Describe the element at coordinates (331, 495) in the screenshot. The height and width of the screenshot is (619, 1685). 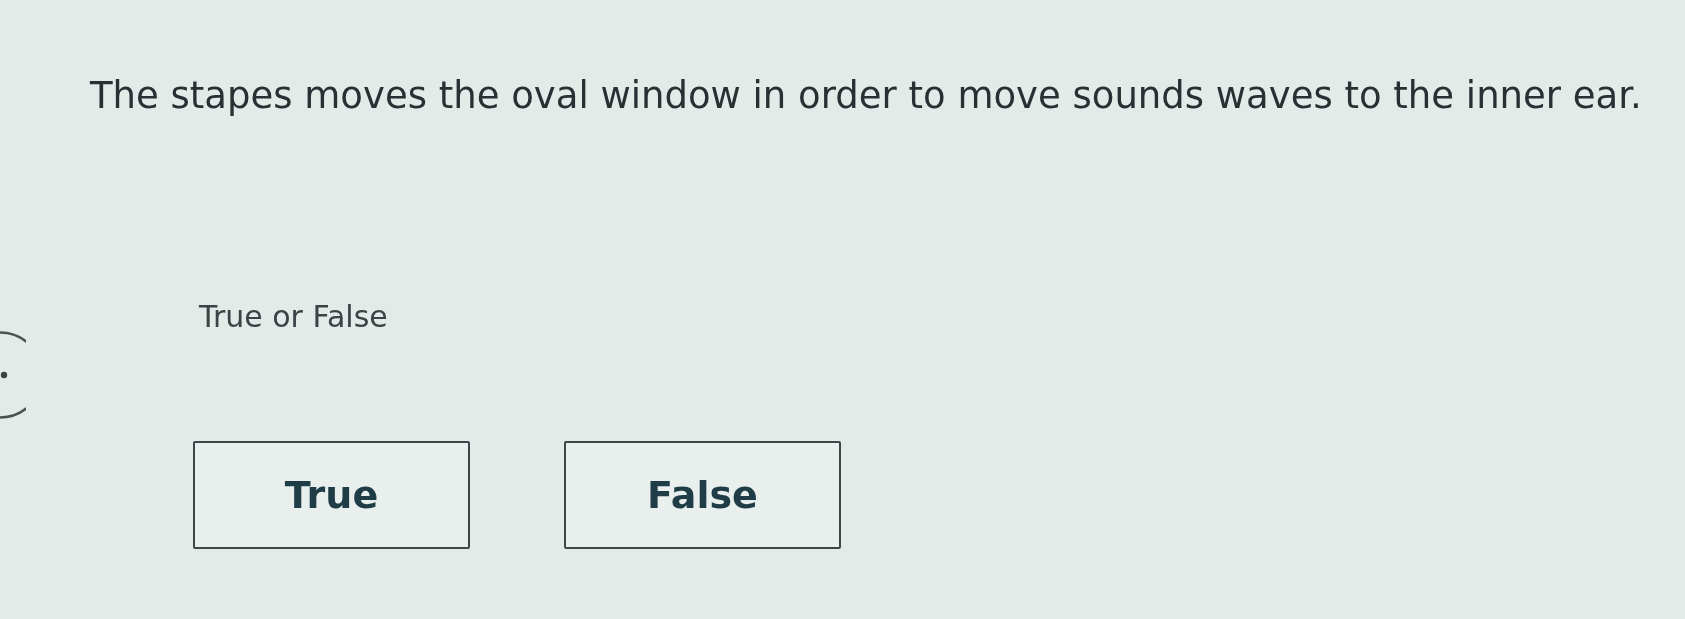
I see `answer-option: True` at that location.